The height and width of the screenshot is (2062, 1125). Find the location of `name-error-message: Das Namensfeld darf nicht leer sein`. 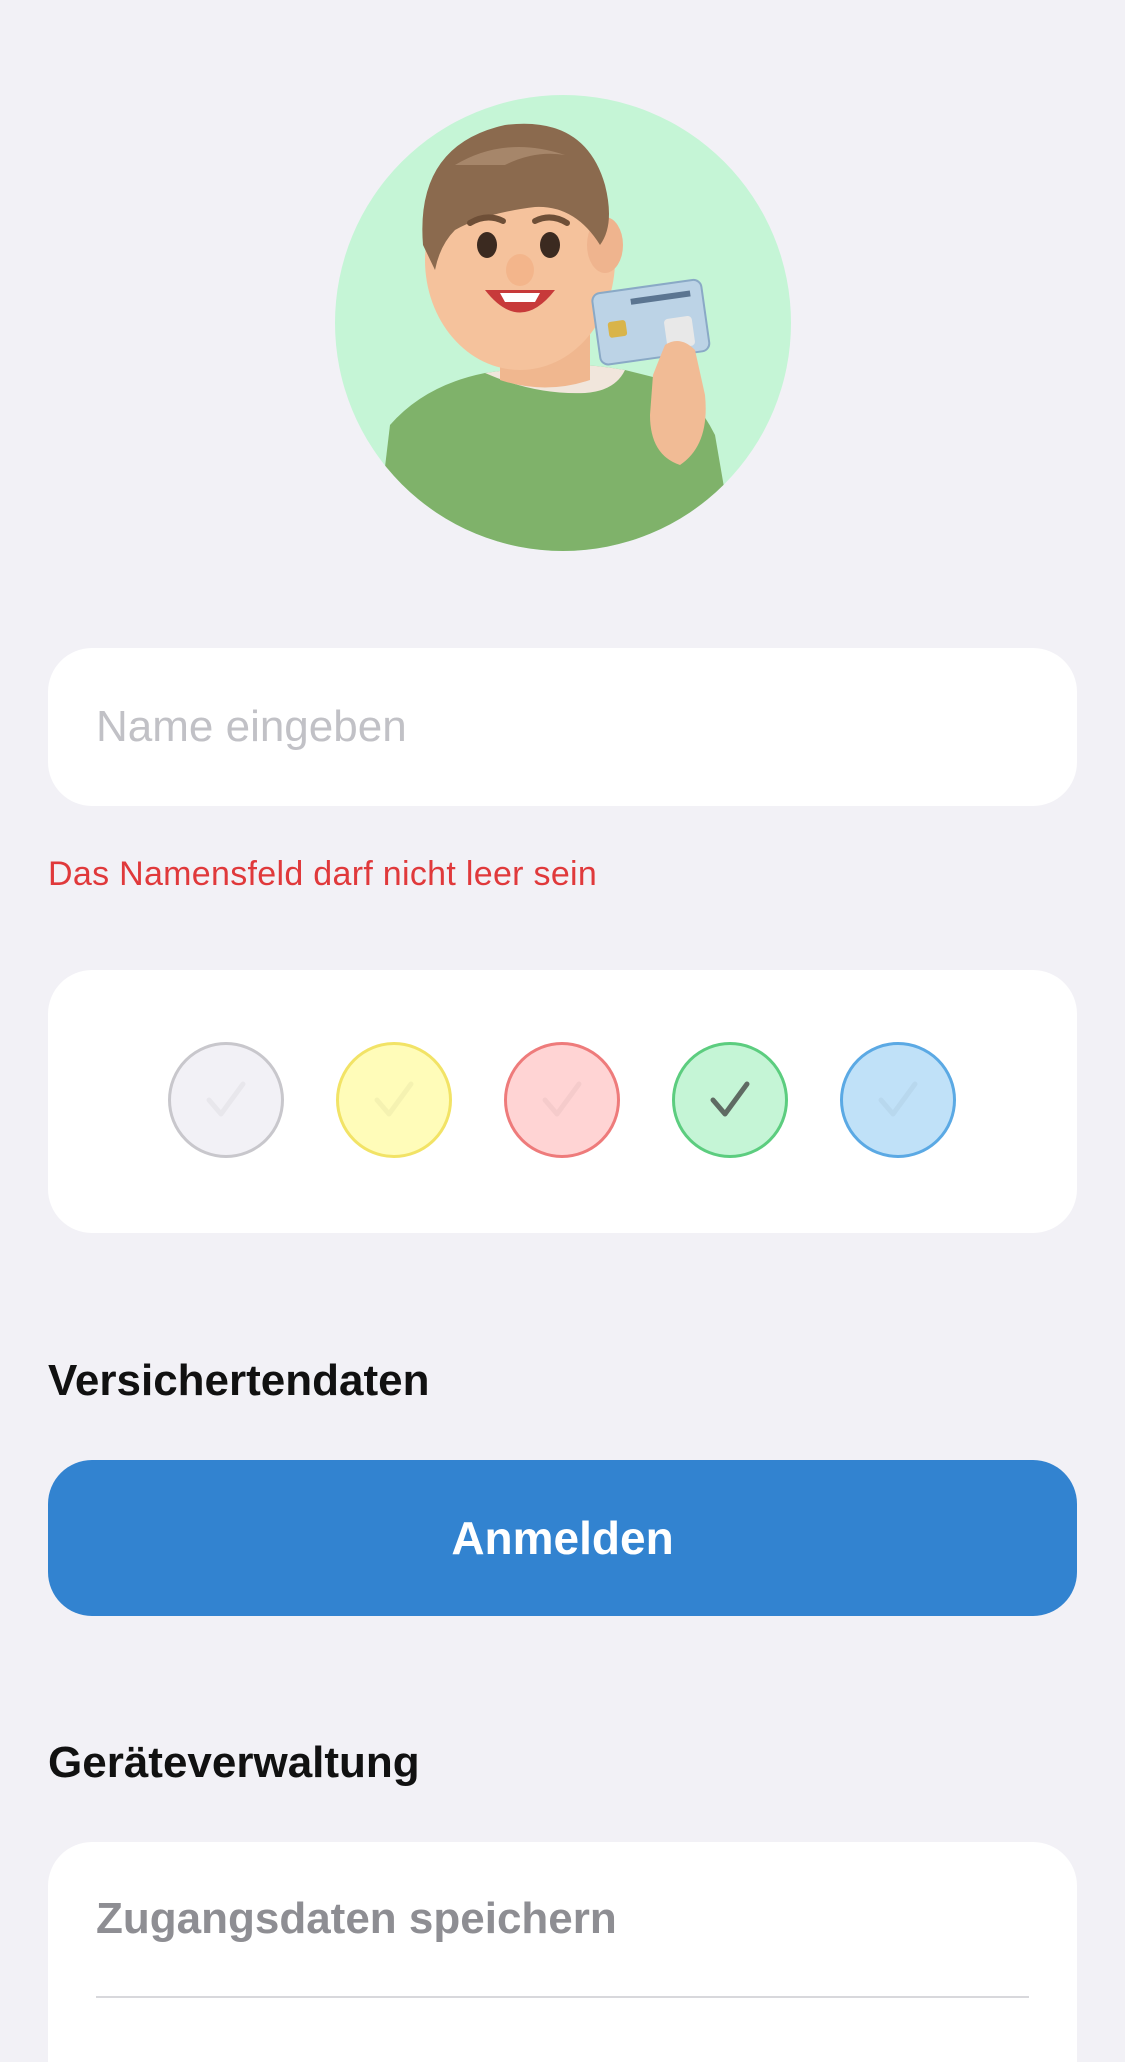

name-error-message: Das Namensfeld darf nicht leer sein is located at coordinates (323, 874).